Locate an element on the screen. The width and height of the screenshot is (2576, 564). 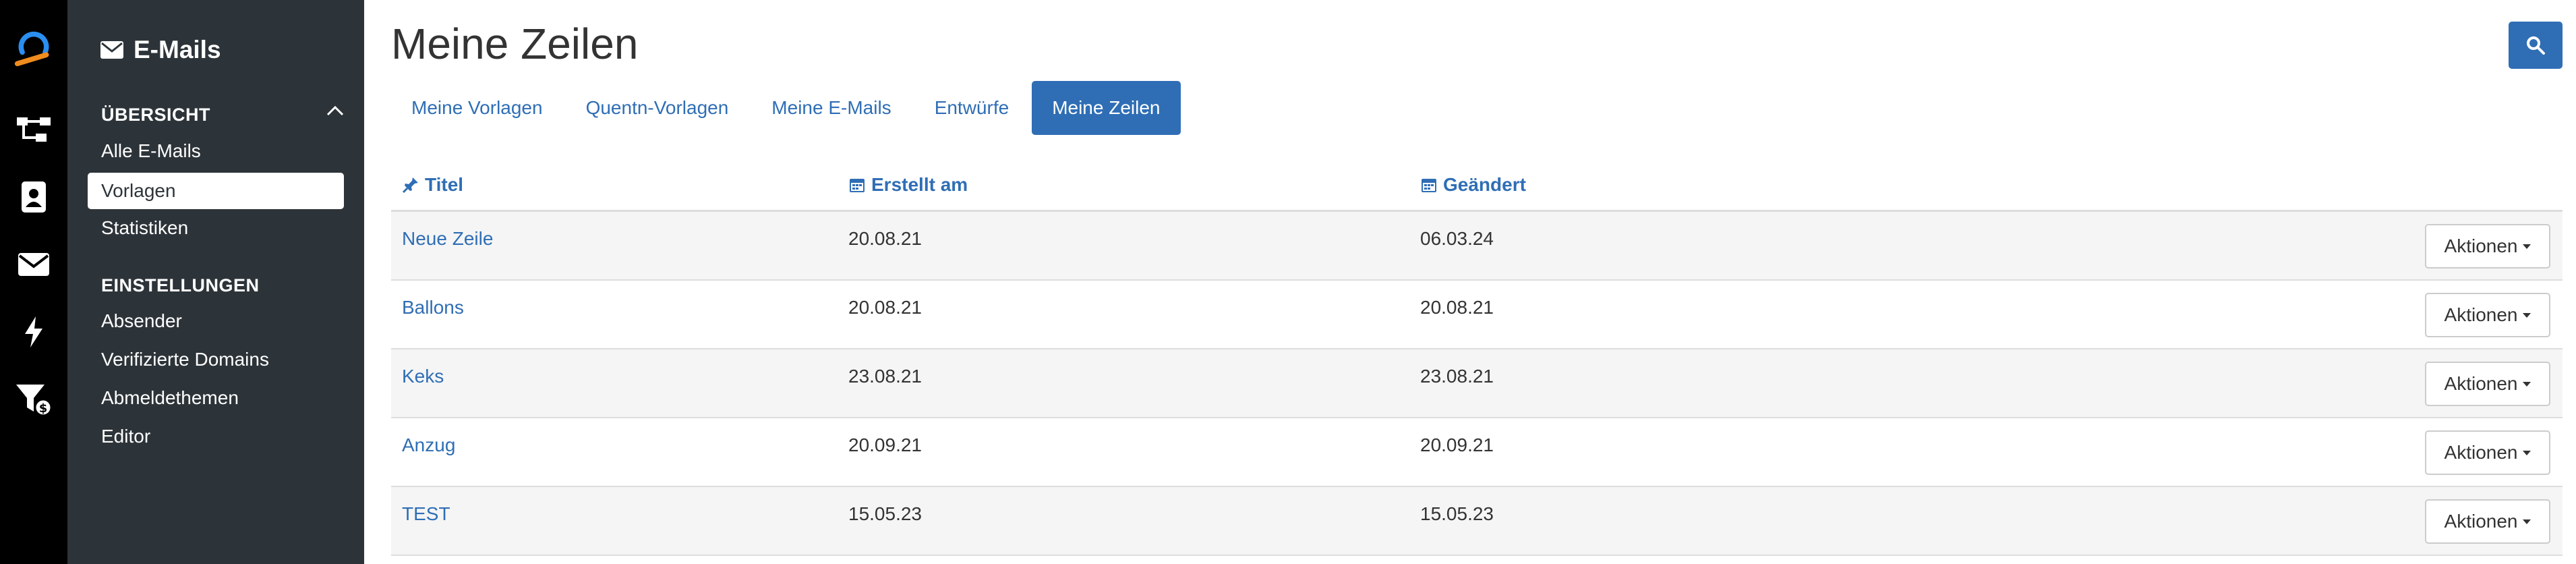
column-header-label: Erstellt am is located at coordinates (920, 184).